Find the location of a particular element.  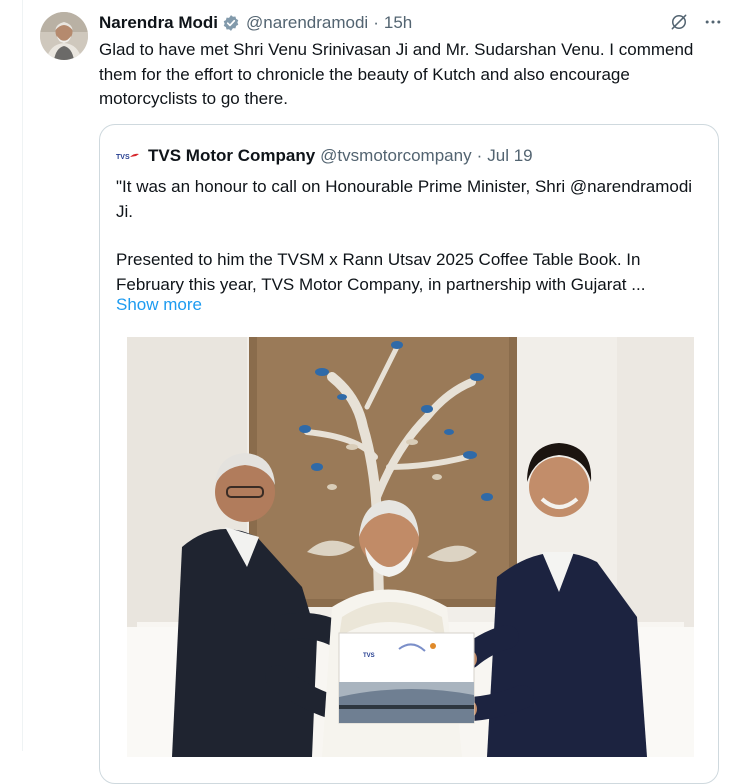

tweet-header: Narendra Modi @narendramodi · 15h is located at coordinates (255, 23).